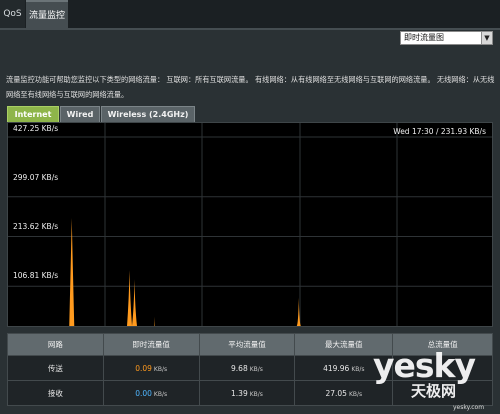  Describe the element at coordinates (148, 114) in the screenshot. I see `tab-wireless: Wireless (2.4GHz)` at that location.